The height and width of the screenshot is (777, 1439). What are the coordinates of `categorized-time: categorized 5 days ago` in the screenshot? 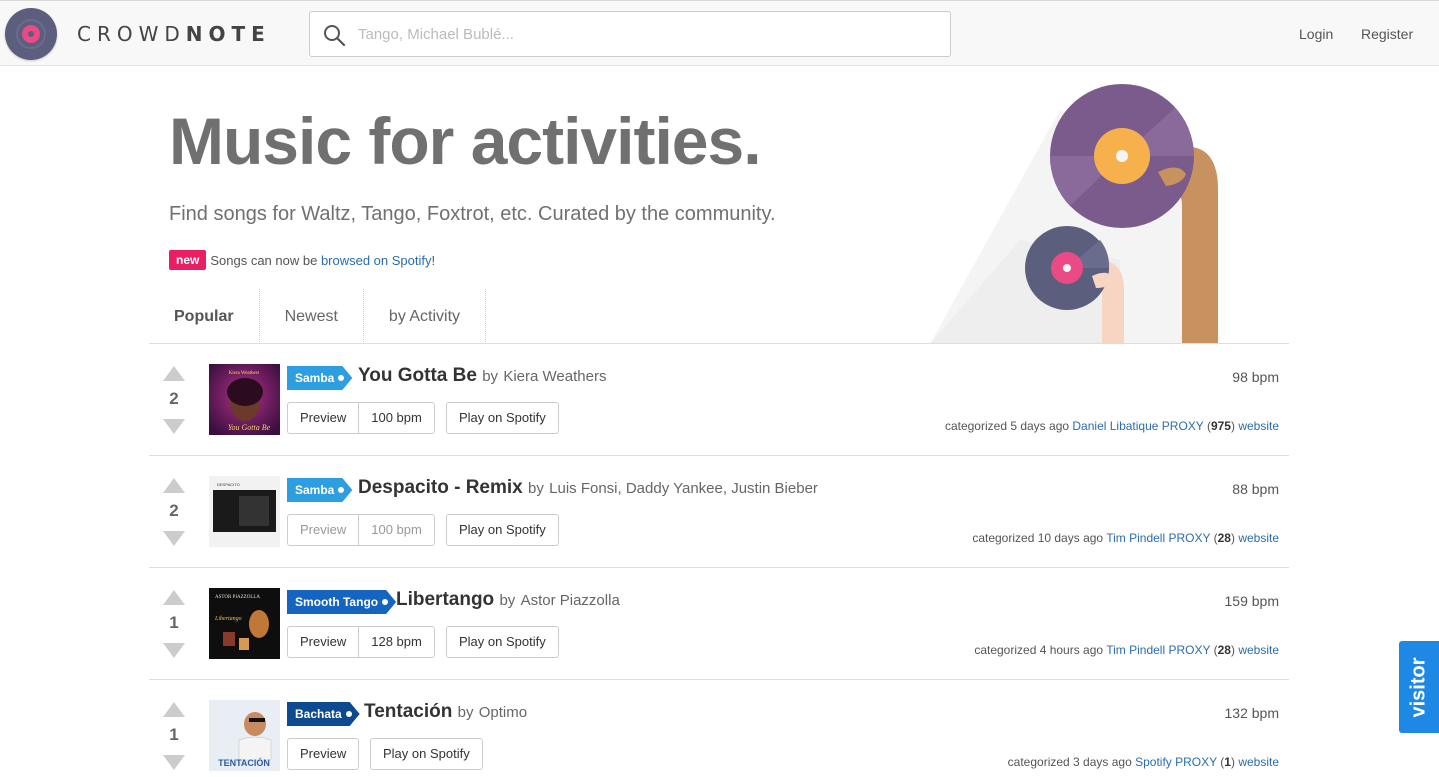 It's located at (1007, 426).